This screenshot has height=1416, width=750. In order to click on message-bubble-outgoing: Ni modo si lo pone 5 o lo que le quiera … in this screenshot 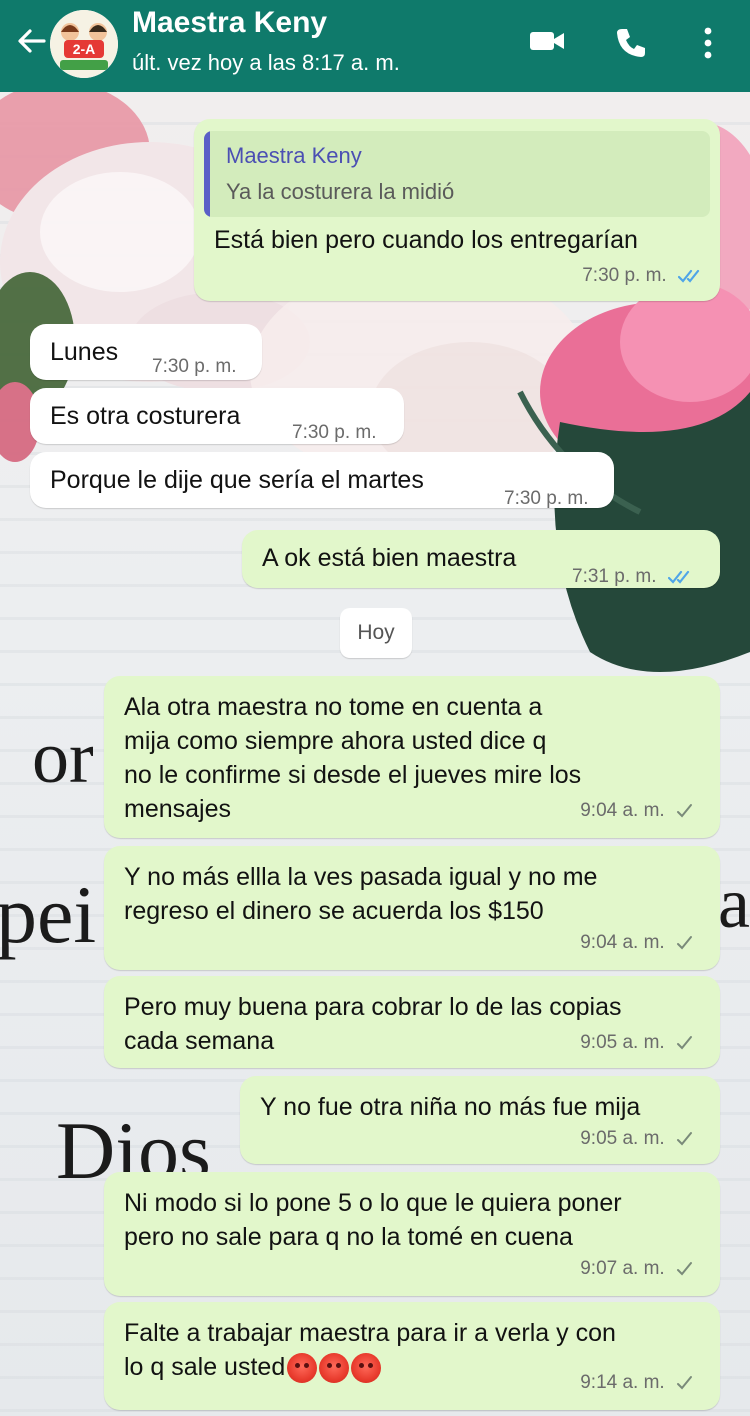, I will do `click(412, 1234)`.